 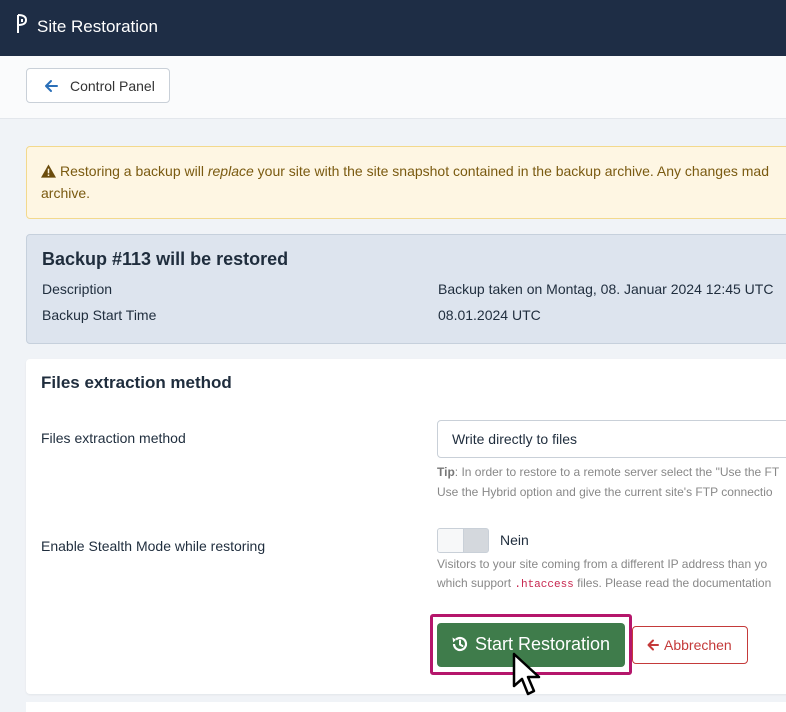 I want to click on htaccess-code: .htaccess, so click(x=544, y=585).